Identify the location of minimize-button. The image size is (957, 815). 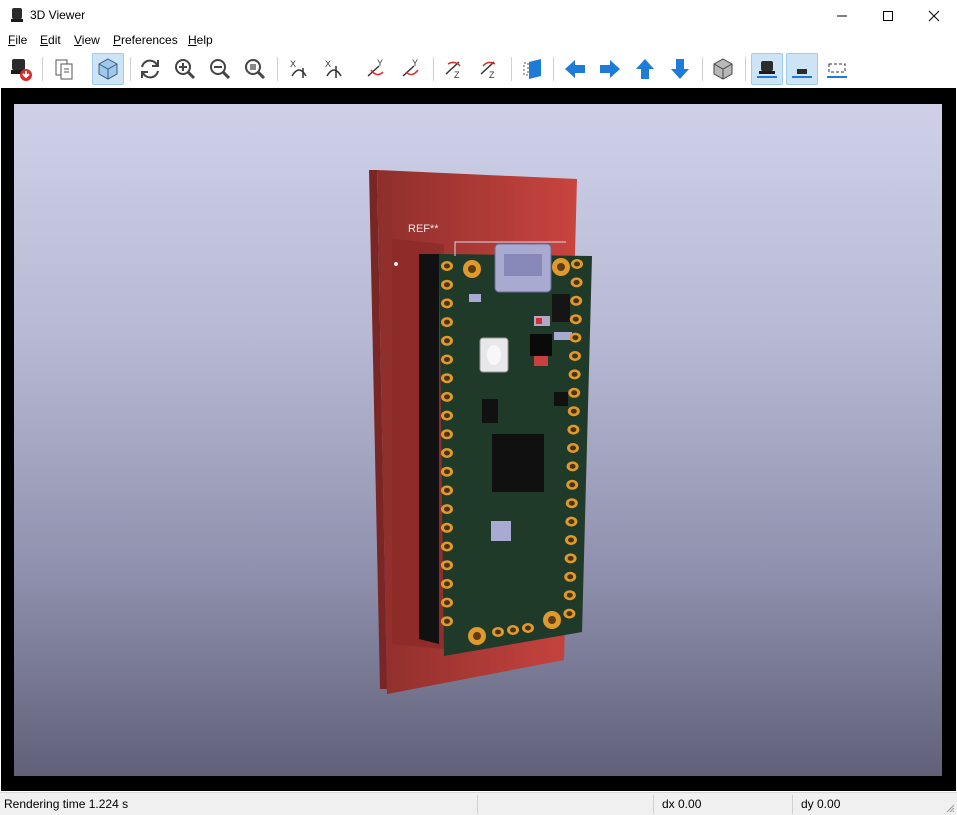
(842, 15).